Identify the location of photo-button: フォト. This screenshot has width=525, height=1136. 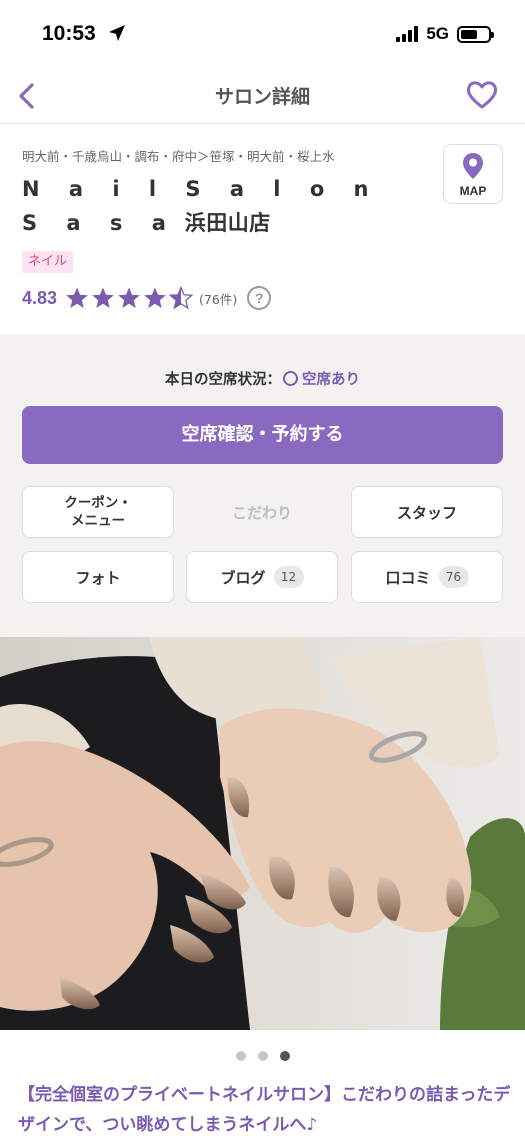
(98, 577).